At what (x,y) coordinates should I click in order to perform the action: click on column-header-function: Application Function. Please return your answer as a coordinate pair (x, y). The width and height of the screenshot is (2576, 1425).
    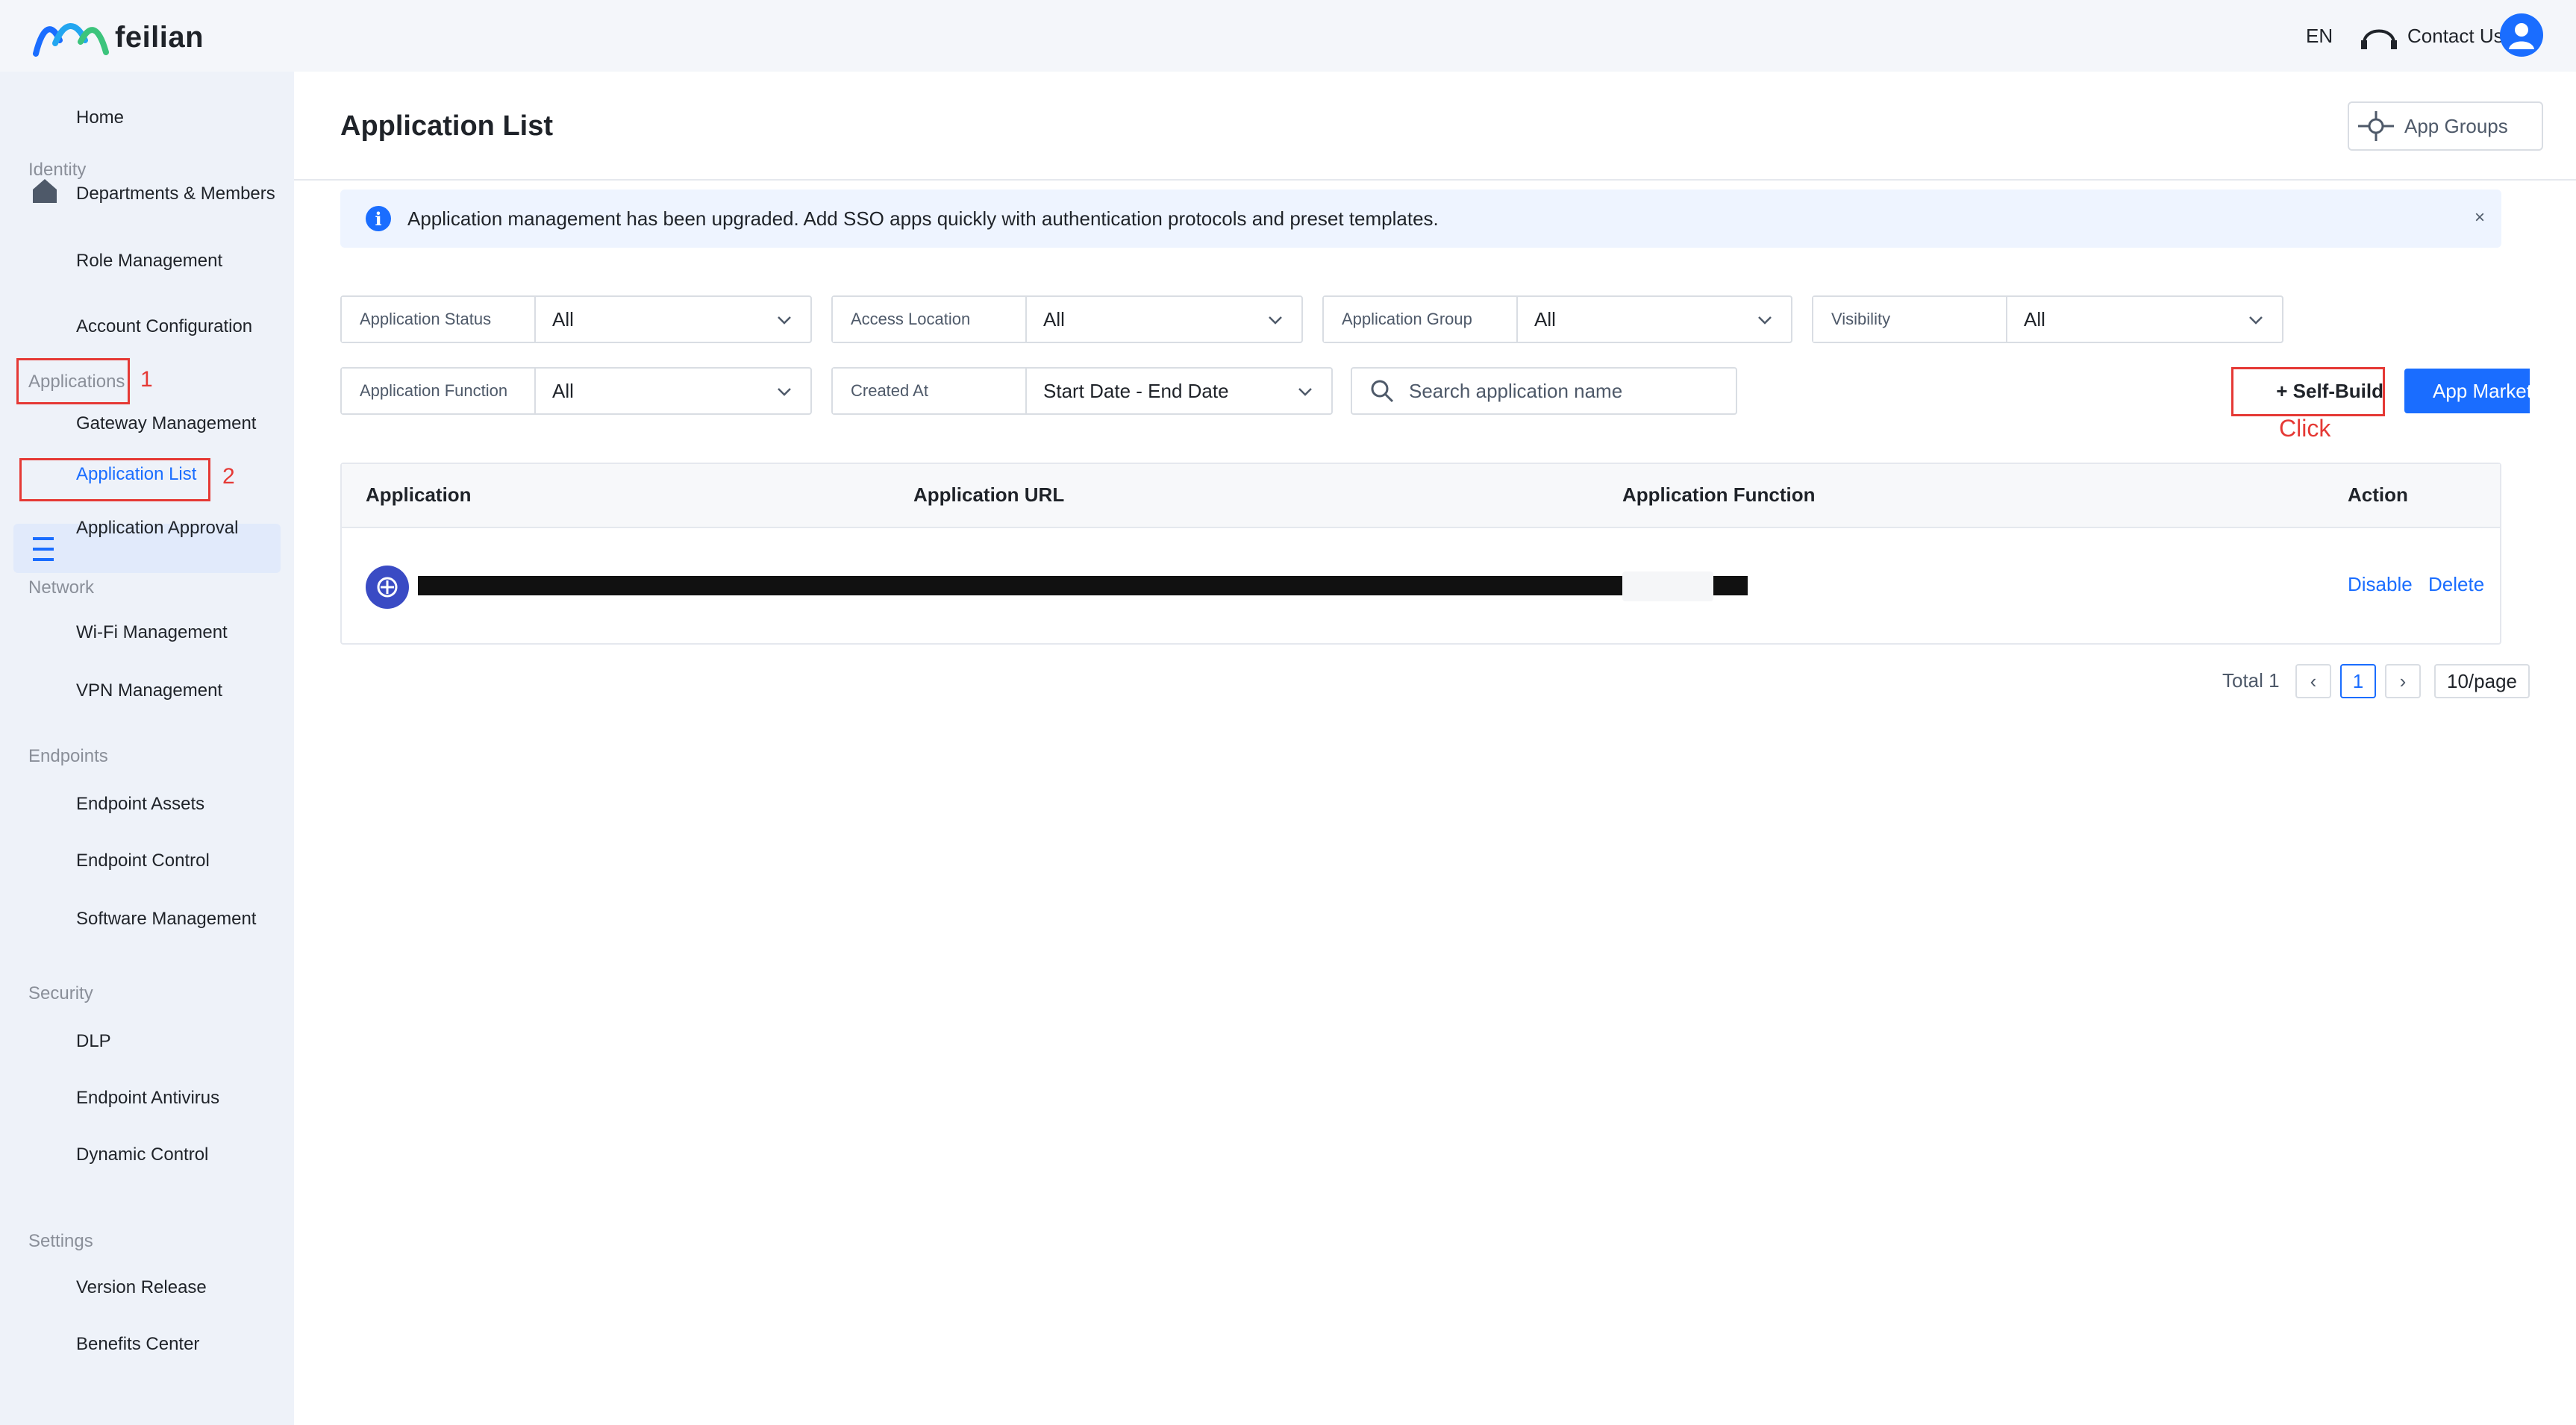
    Looking at the image, I should click on (1719, 494).